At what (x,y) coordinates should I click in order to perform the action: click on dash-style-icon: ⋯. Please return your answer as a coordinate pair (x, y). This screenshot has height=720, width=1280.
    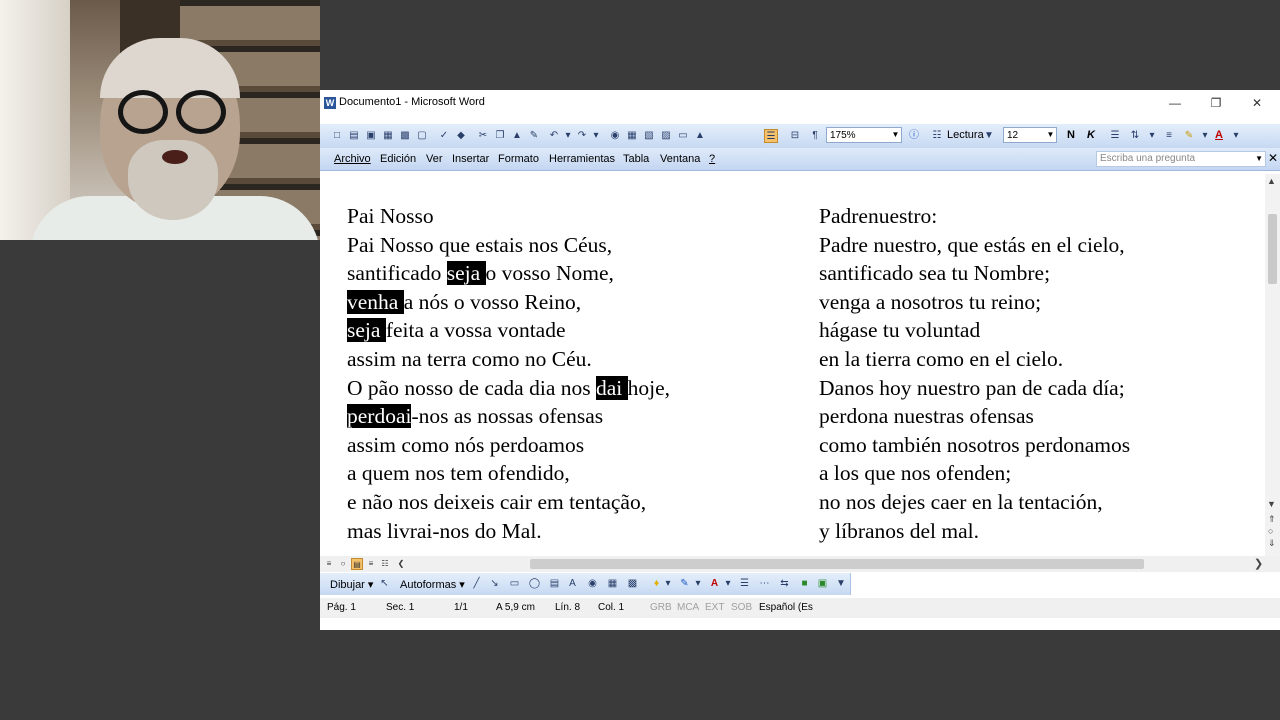
    Looking at the image, I should click on (764, 583).